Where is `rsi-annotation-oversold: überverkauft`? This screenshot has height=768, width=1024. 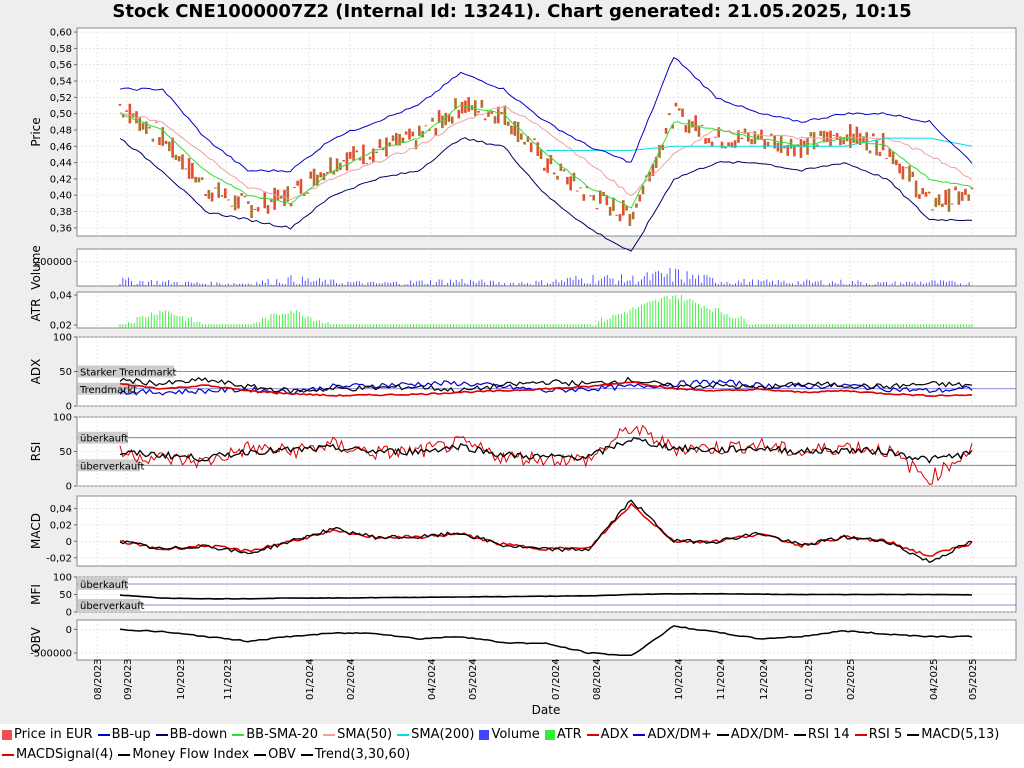 rsi-annotation-oversold: überverkauft is located at coordinates (112, 466).